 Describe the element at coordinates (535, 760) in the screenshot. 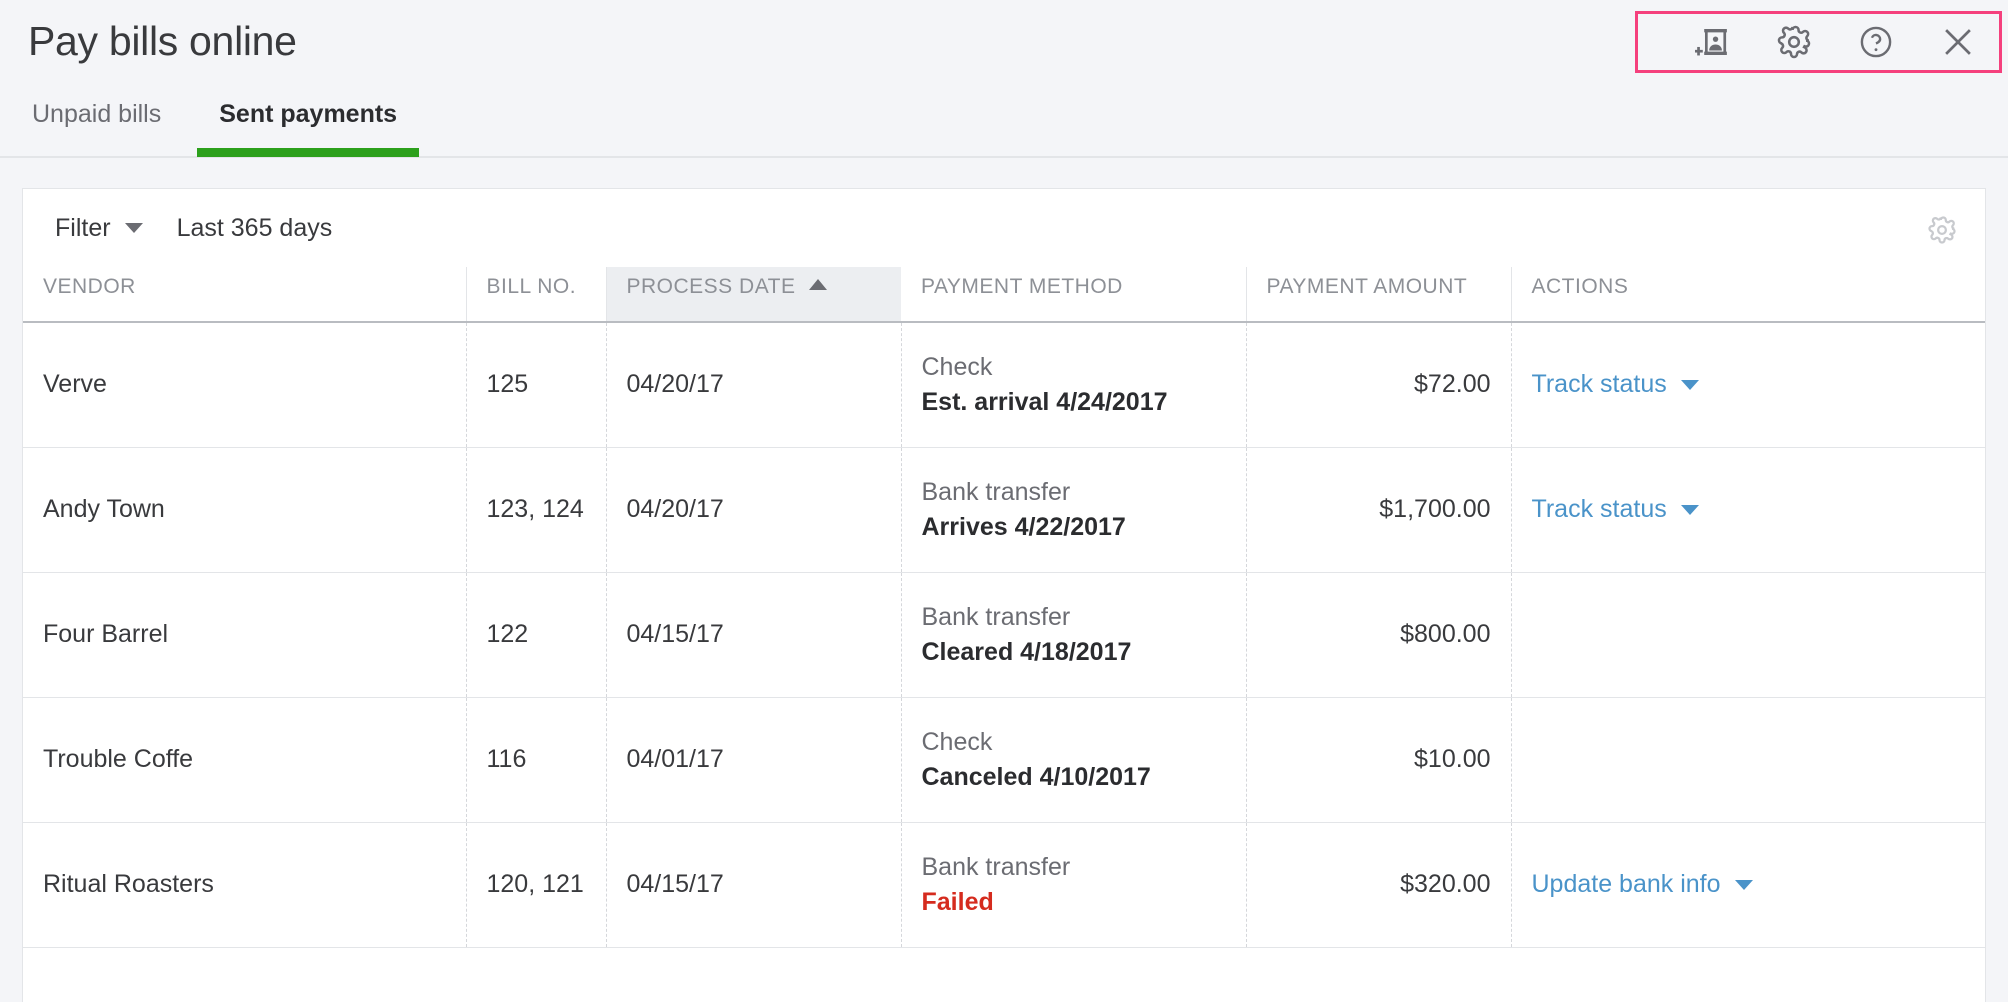

I see `cell-bill-no: 116` at that location.